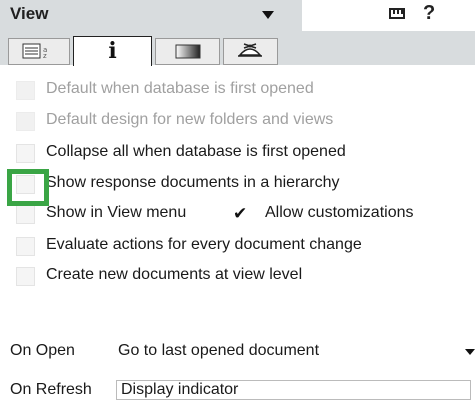 This screenshot has width=475, height=400. What do you see at coordinates (240, 214) in the screenshot?
I see `checkmark-icon: ✔` at bounding box center [240, 214].